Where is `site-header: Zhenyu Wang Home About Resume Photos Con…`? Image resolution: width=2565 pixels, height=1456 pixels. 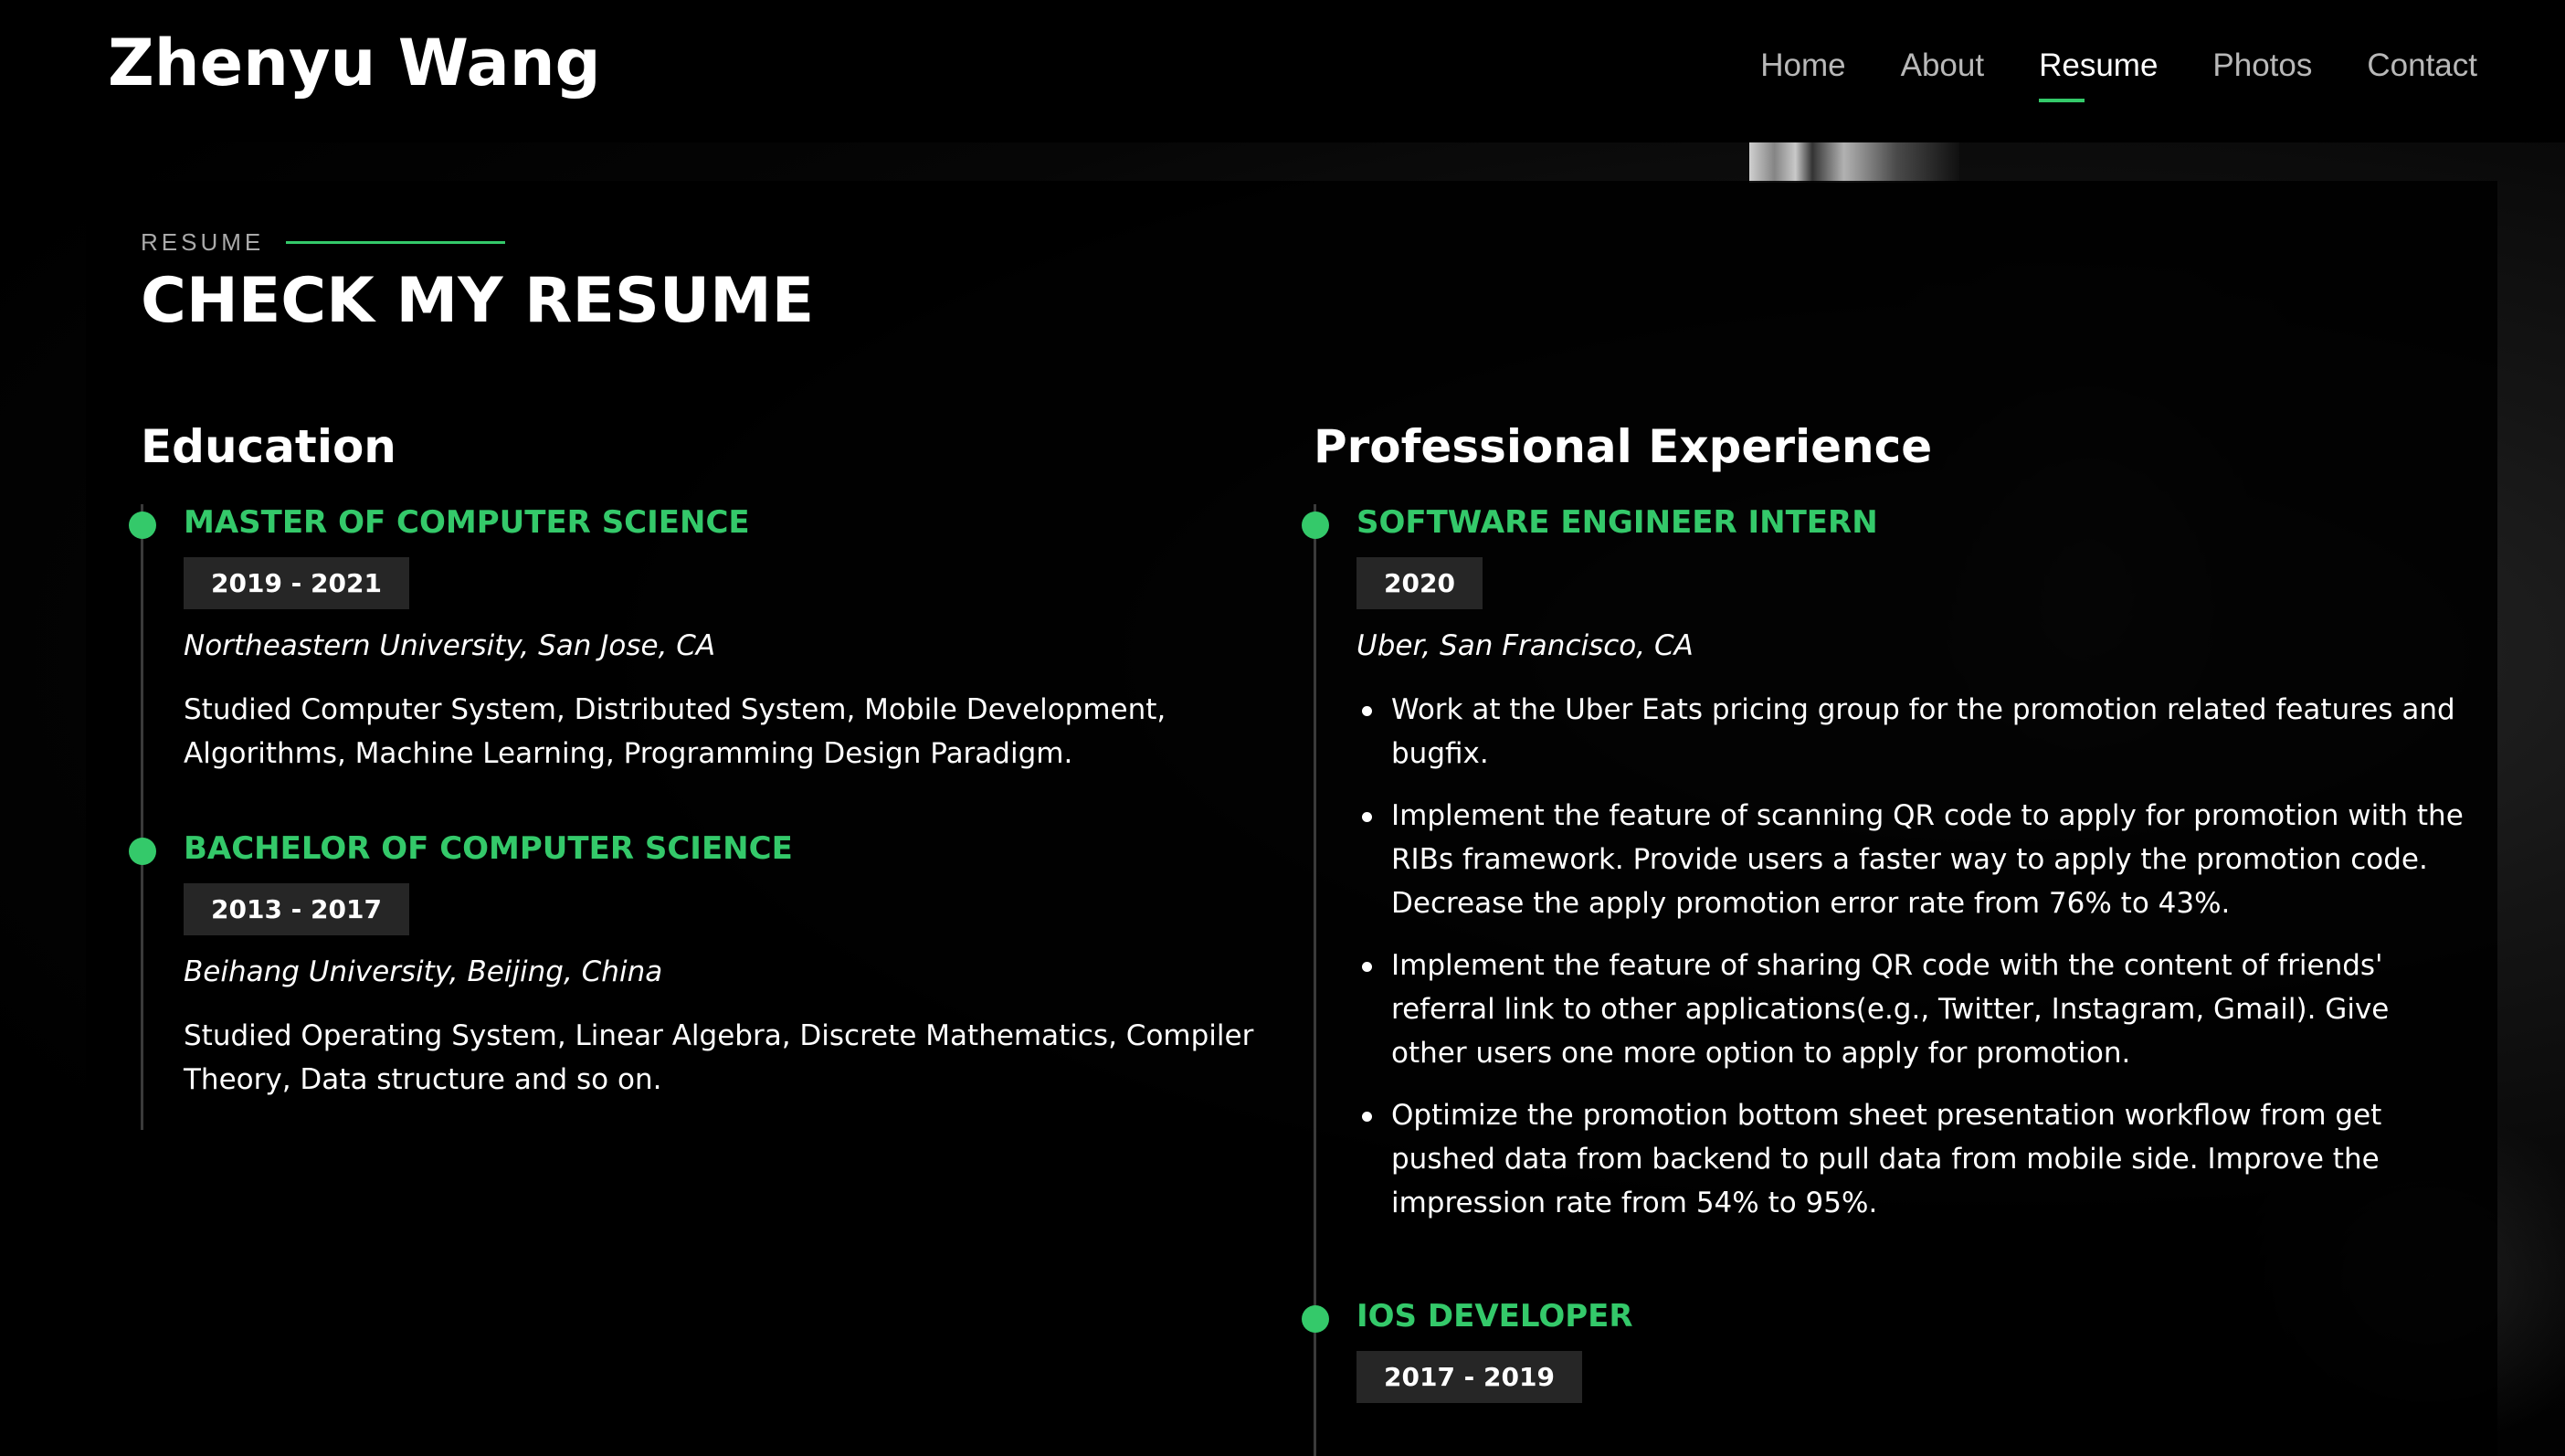 site-header: Zhenyu Wang Home About Resume Photos Con… is located at coordinates (1282, 71).